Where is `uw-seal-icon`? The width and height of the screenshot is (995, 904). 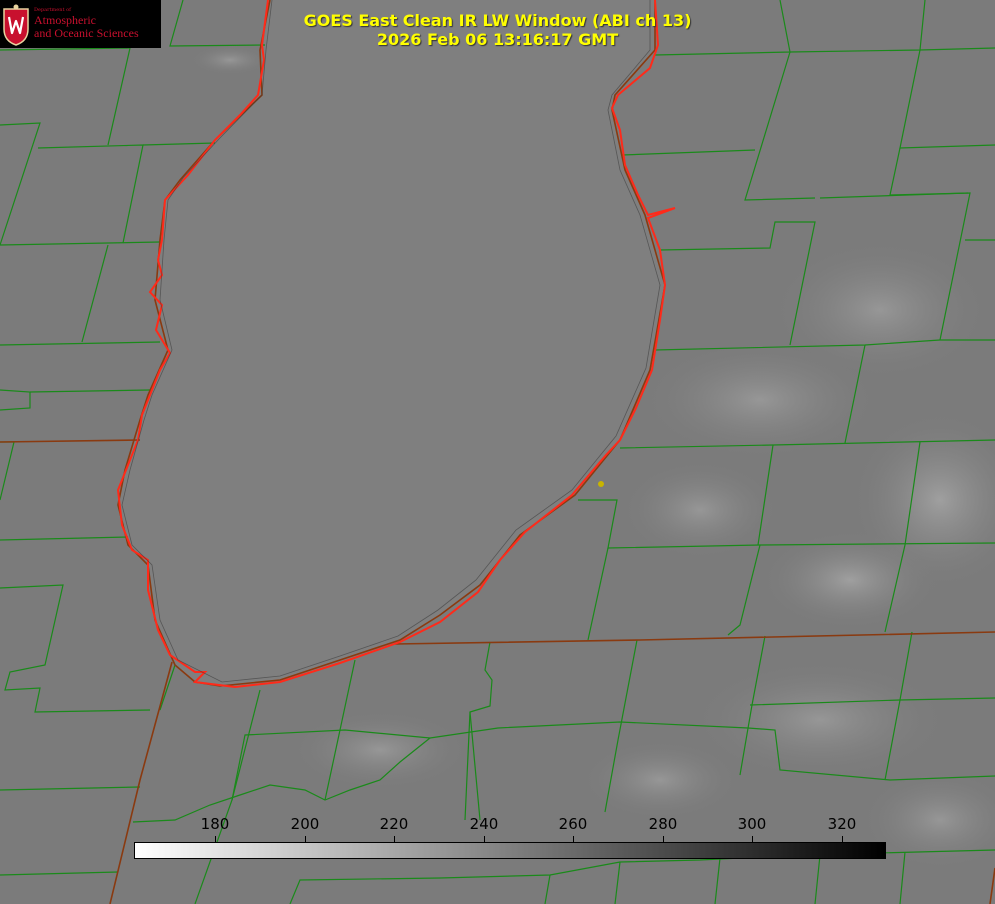
uw-seal-icon is located at coordinates (16, 25).